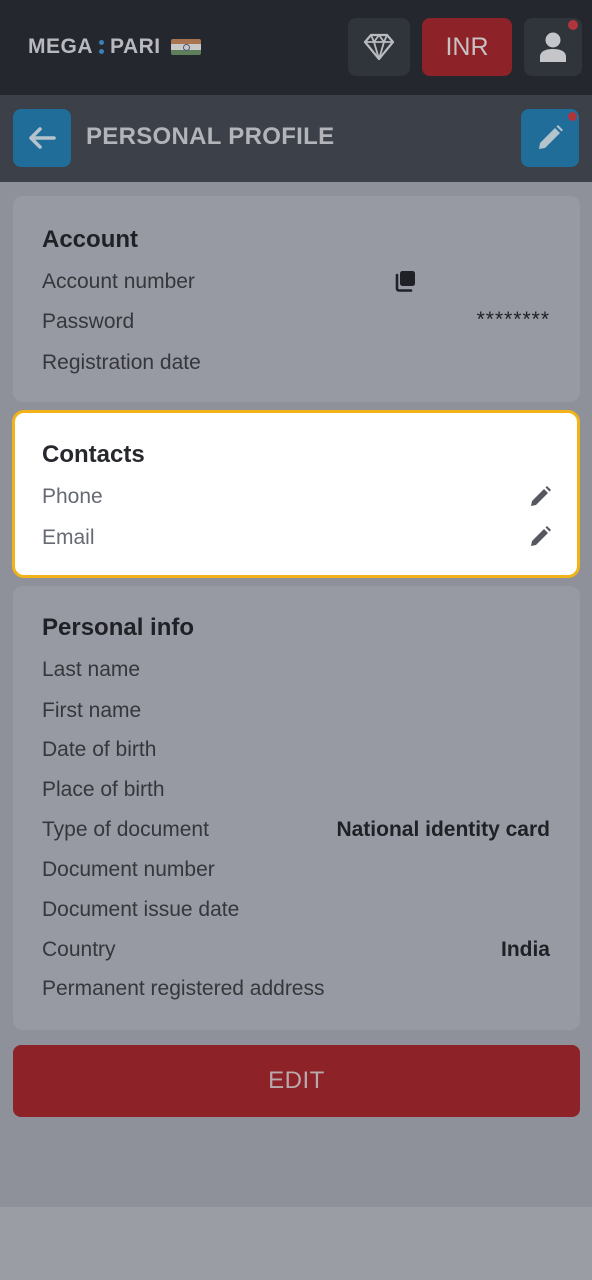 The width and height of the screenshot is (592, 1280). I want to click on edit-button: EDIT, so click(296, 1081).